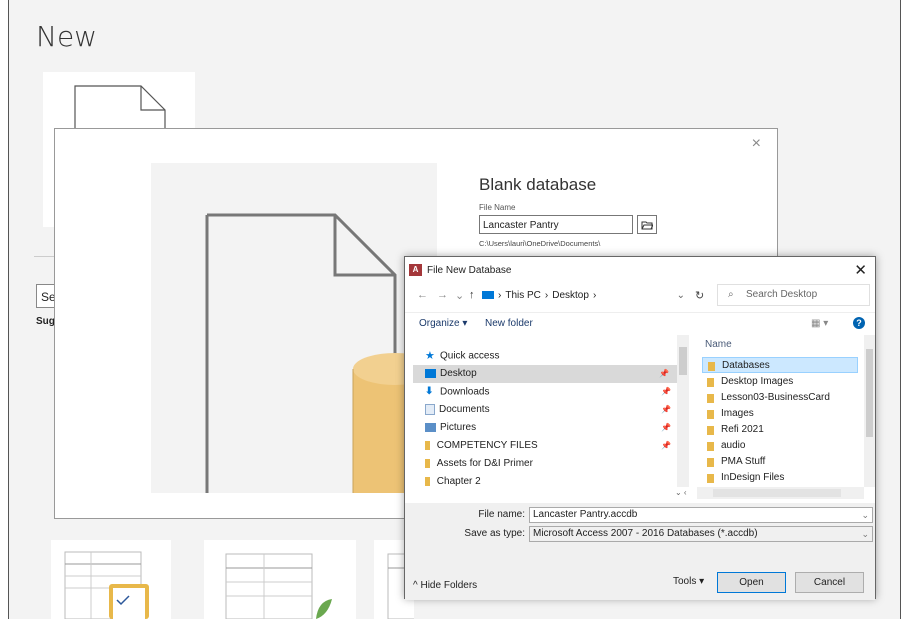  What do you see at coordinates (494, 533) in the screenshot?
I see `save-as-type-label: Save as type:` at bounding box center [494, 533].